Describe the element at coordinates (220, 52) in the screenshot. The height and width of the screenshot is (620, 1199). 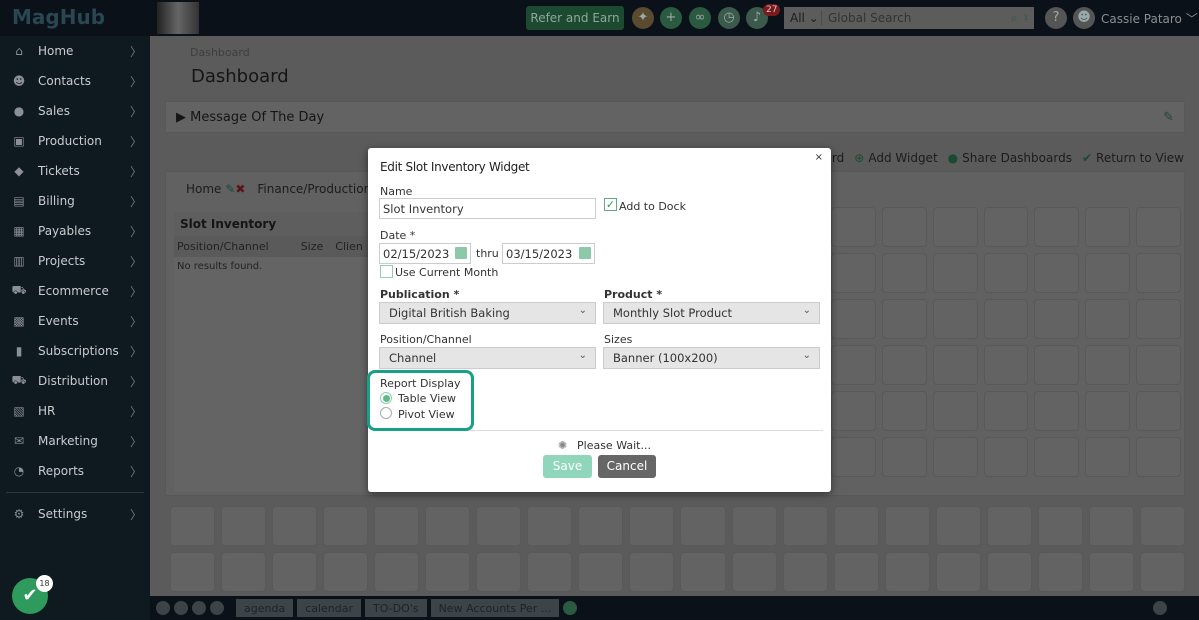
I see `breadcrumb: Dashboard` at that location.